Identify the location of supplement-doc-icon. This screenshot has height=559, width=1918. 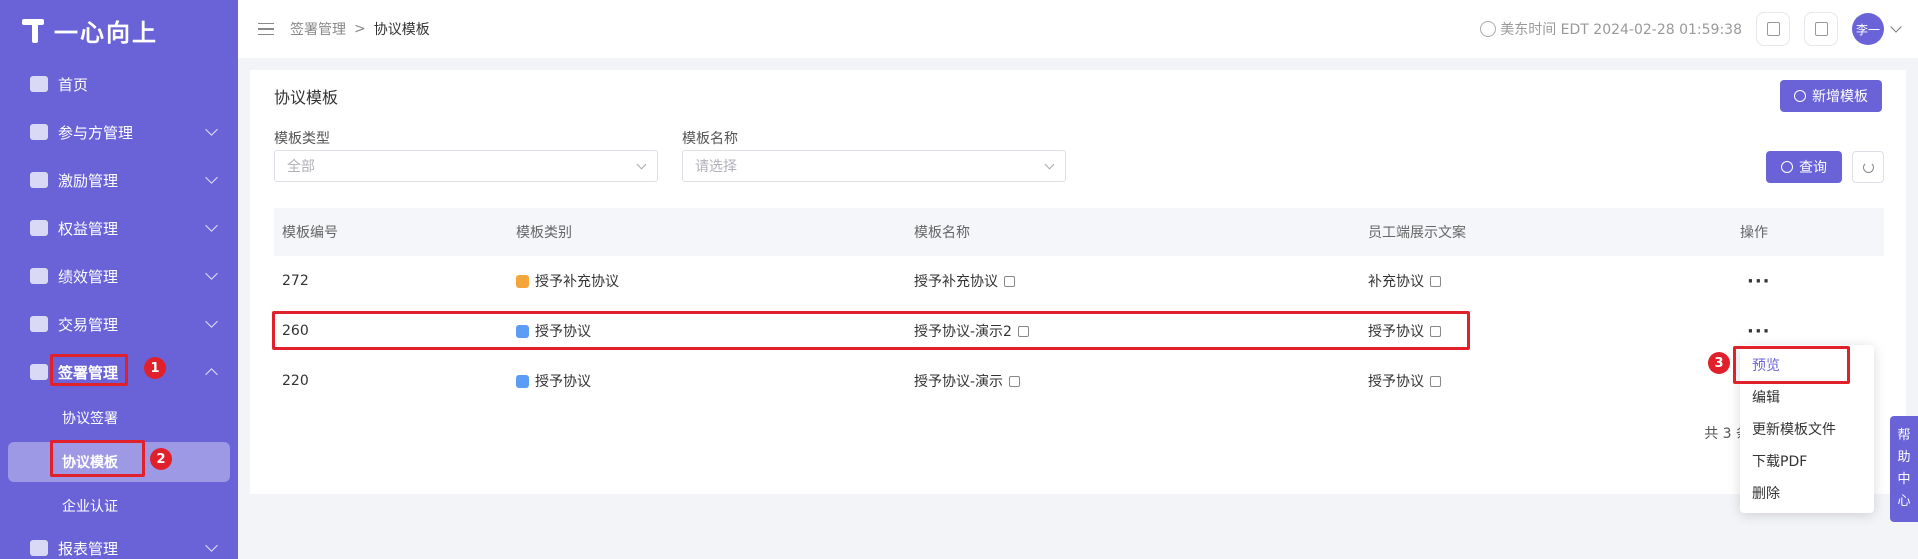
(522, 281).